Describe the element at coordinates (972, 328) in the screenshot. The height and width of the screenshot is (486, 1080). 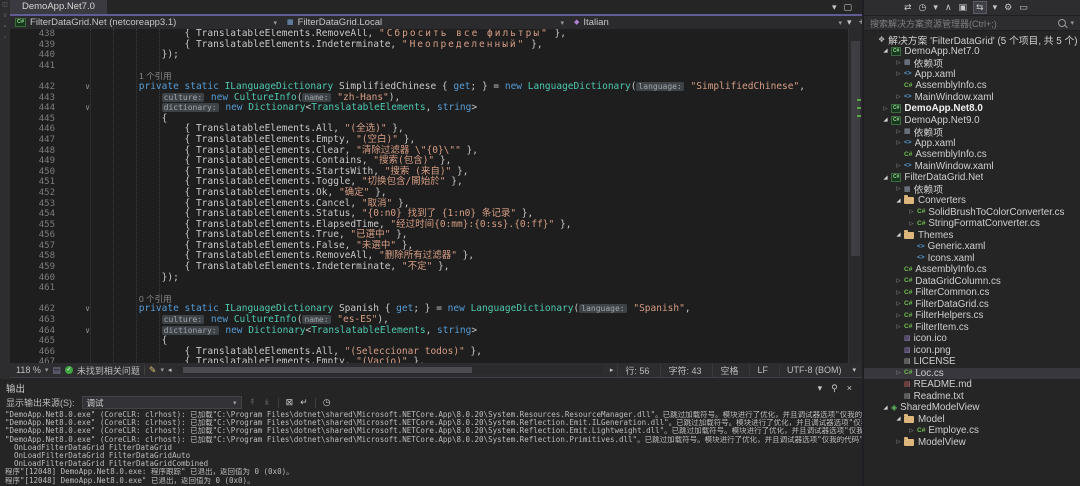
I see `tree-item-filteritem.cs: ▷ C# FilterItem.cs` at that location.